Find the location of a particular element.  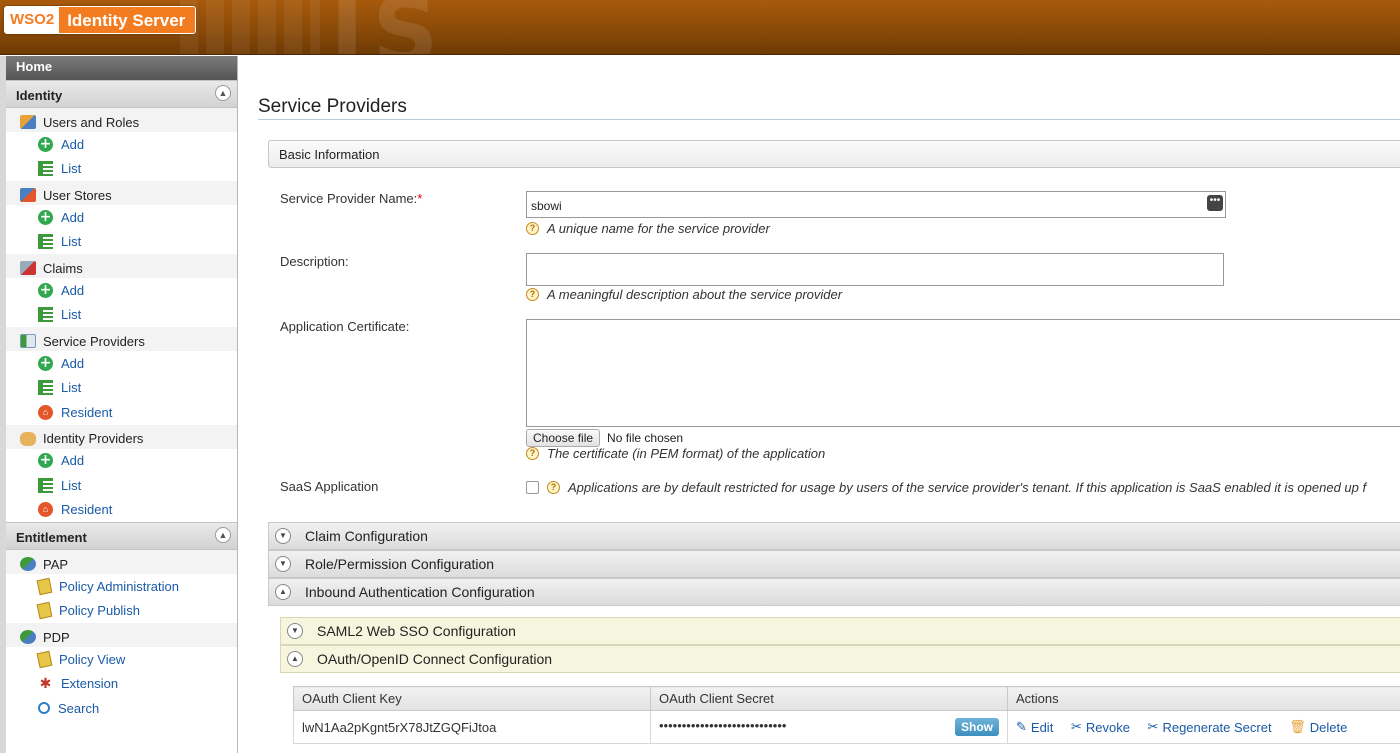

sidebar-item-search: Search is located at coordinates (121, 708).